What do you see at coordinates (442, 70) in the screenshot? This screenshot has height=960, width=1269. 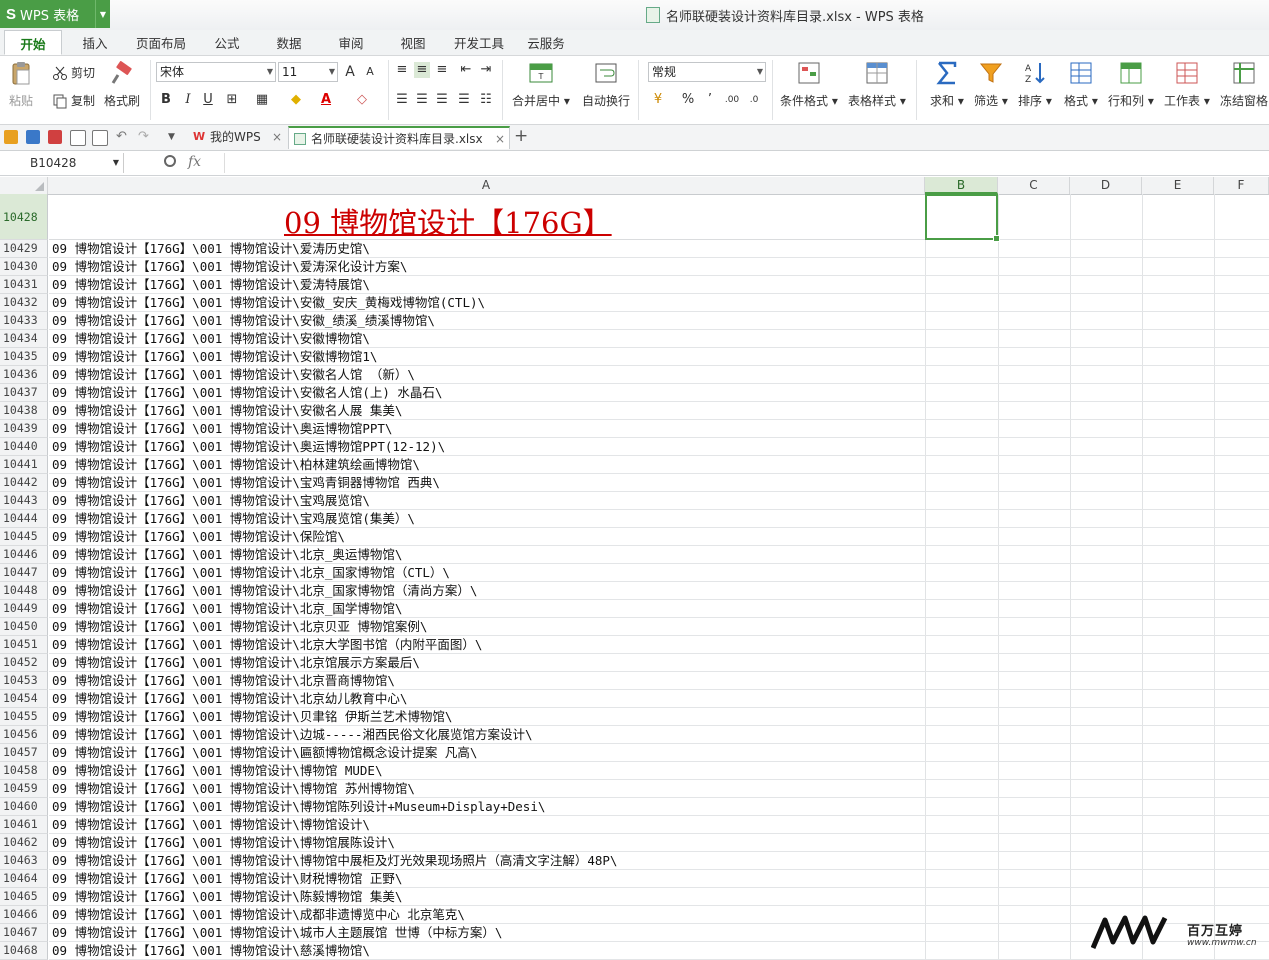 I see `align-bottom-icon: ≡` at bounding box center [442, 70].